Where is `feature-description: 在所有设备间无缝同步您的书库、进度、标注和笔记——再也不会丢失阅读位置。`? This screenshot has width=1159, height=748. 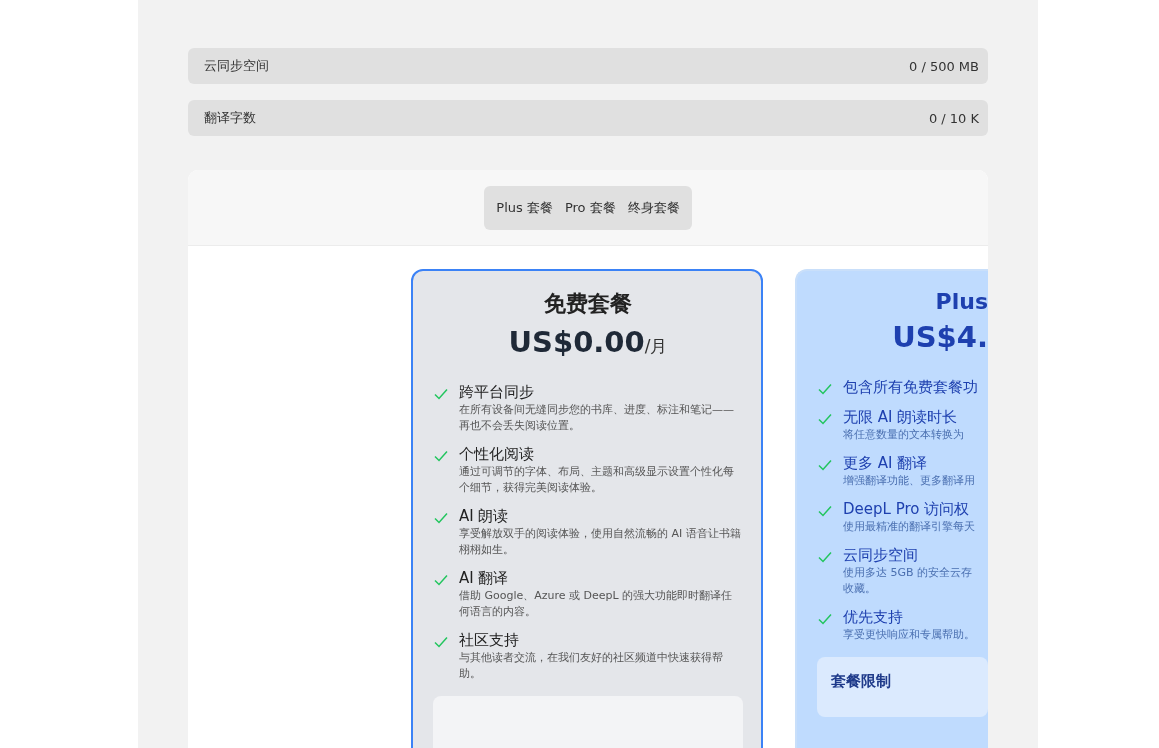 feature-description: 在所有设备间无缝同步您的书库、进度、标注和笔记——再也不会丢失阅读位置。 is located at coordinates (597, 418).